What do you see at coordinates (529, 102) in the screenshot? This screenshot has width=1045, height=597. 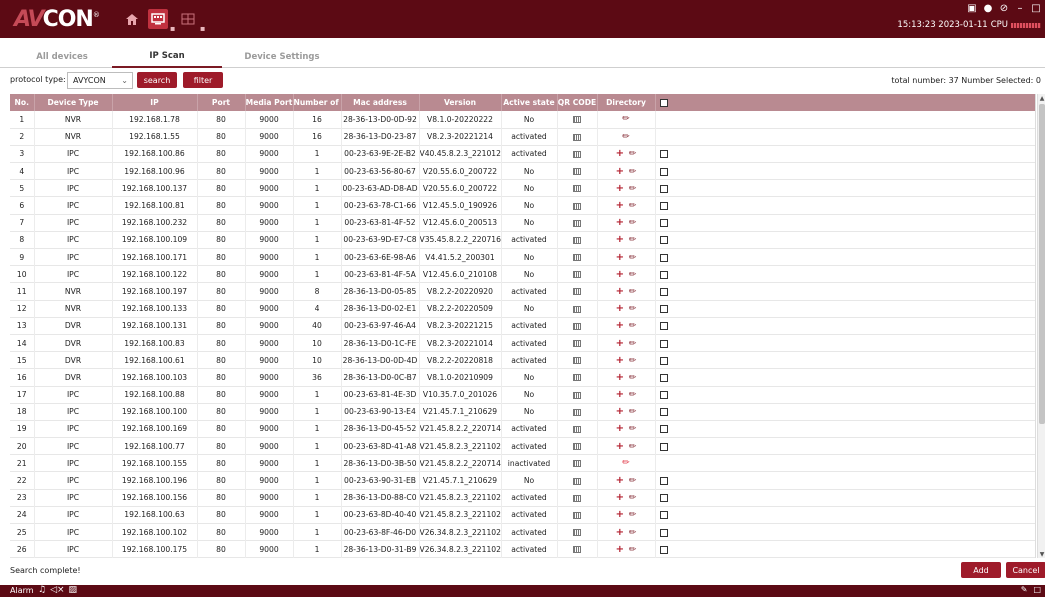 I see `col-active-state: Active state` at bounding box center [529, 102].